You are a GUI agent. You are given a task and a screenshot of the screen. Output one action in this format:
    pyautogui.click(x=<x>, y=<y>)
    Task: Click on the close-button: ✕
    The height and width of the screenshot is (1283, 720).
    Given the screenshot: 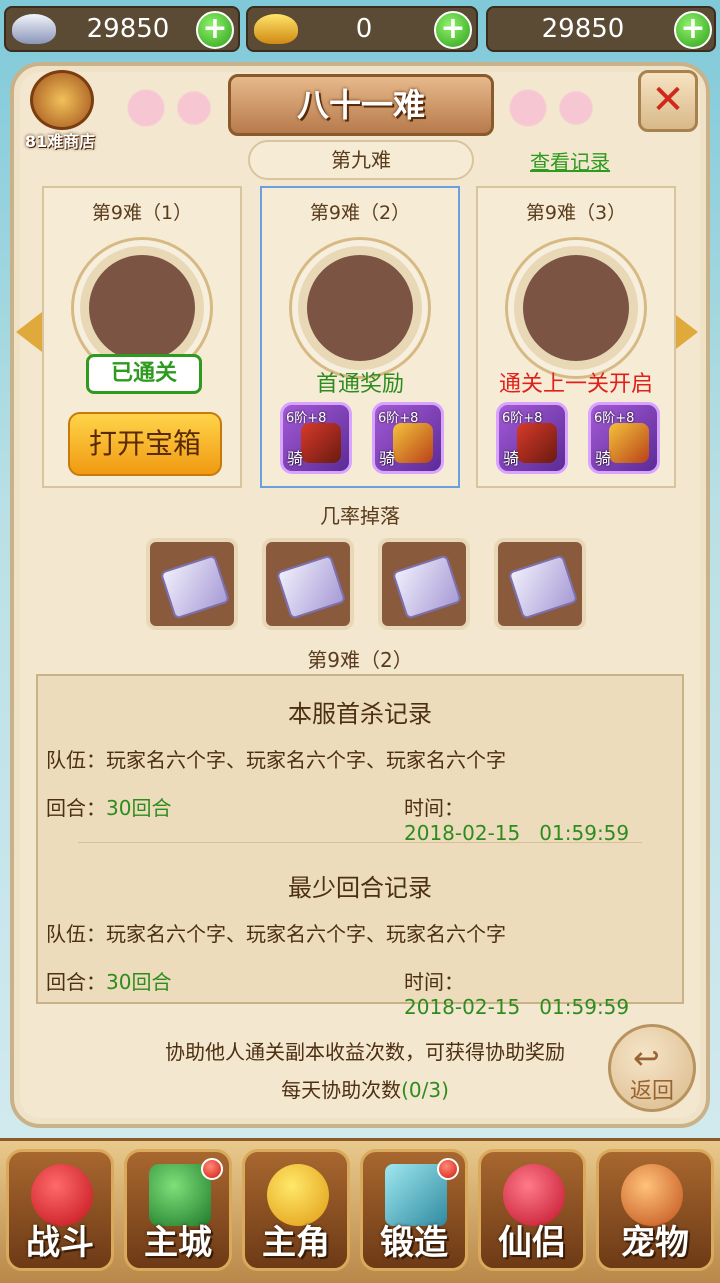 What is the action you would take?
    pyautogui.click(x=668, y=101)
    